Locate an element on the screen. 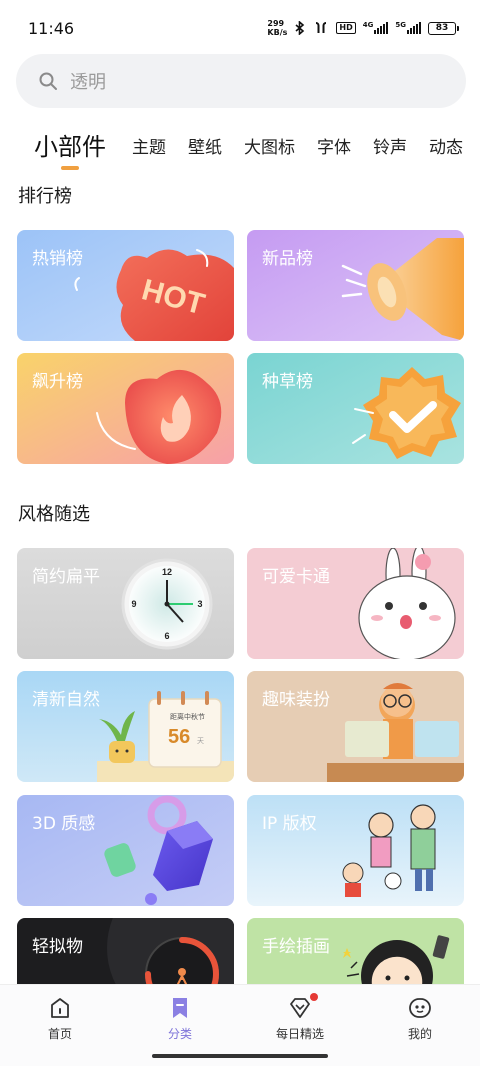 The width and height of the screenshot is (480, 1066). earbuds-icon is located at coordinates (321, 27).